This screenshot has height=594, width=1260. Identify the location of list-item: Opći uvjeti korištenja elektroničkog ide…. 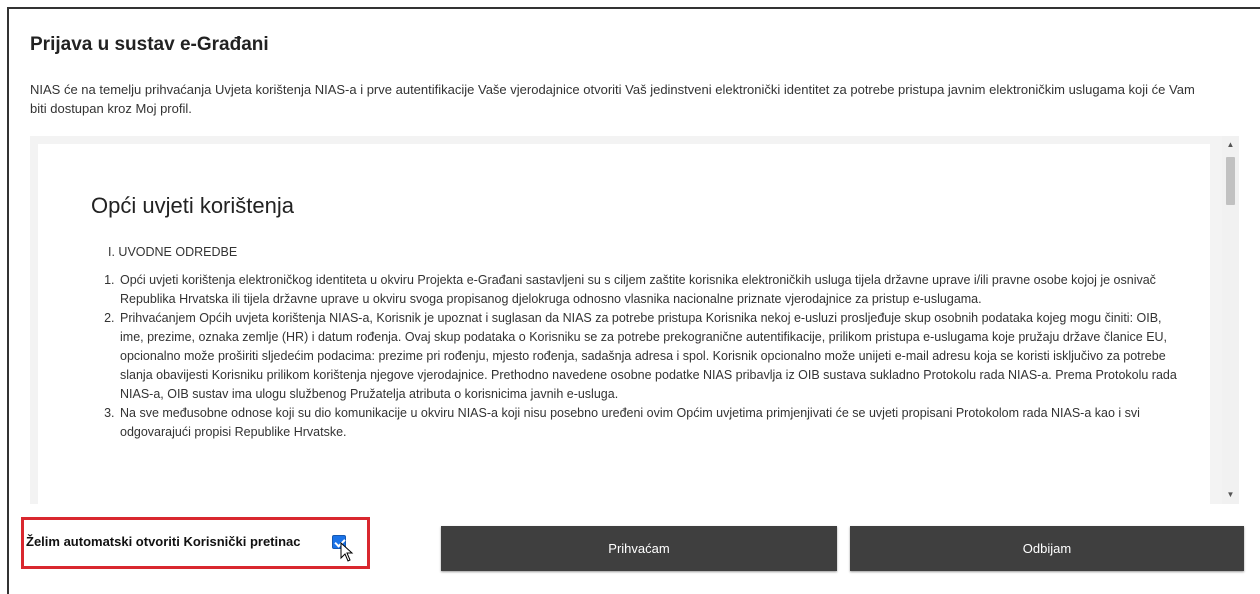
(649, 290).